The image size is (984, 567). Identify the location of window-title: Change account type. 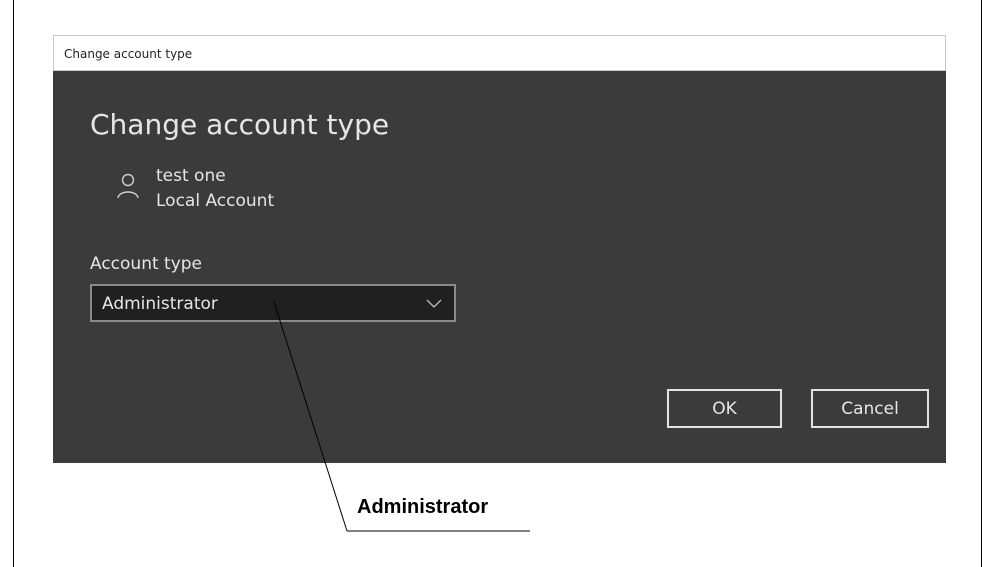
(128, 54).